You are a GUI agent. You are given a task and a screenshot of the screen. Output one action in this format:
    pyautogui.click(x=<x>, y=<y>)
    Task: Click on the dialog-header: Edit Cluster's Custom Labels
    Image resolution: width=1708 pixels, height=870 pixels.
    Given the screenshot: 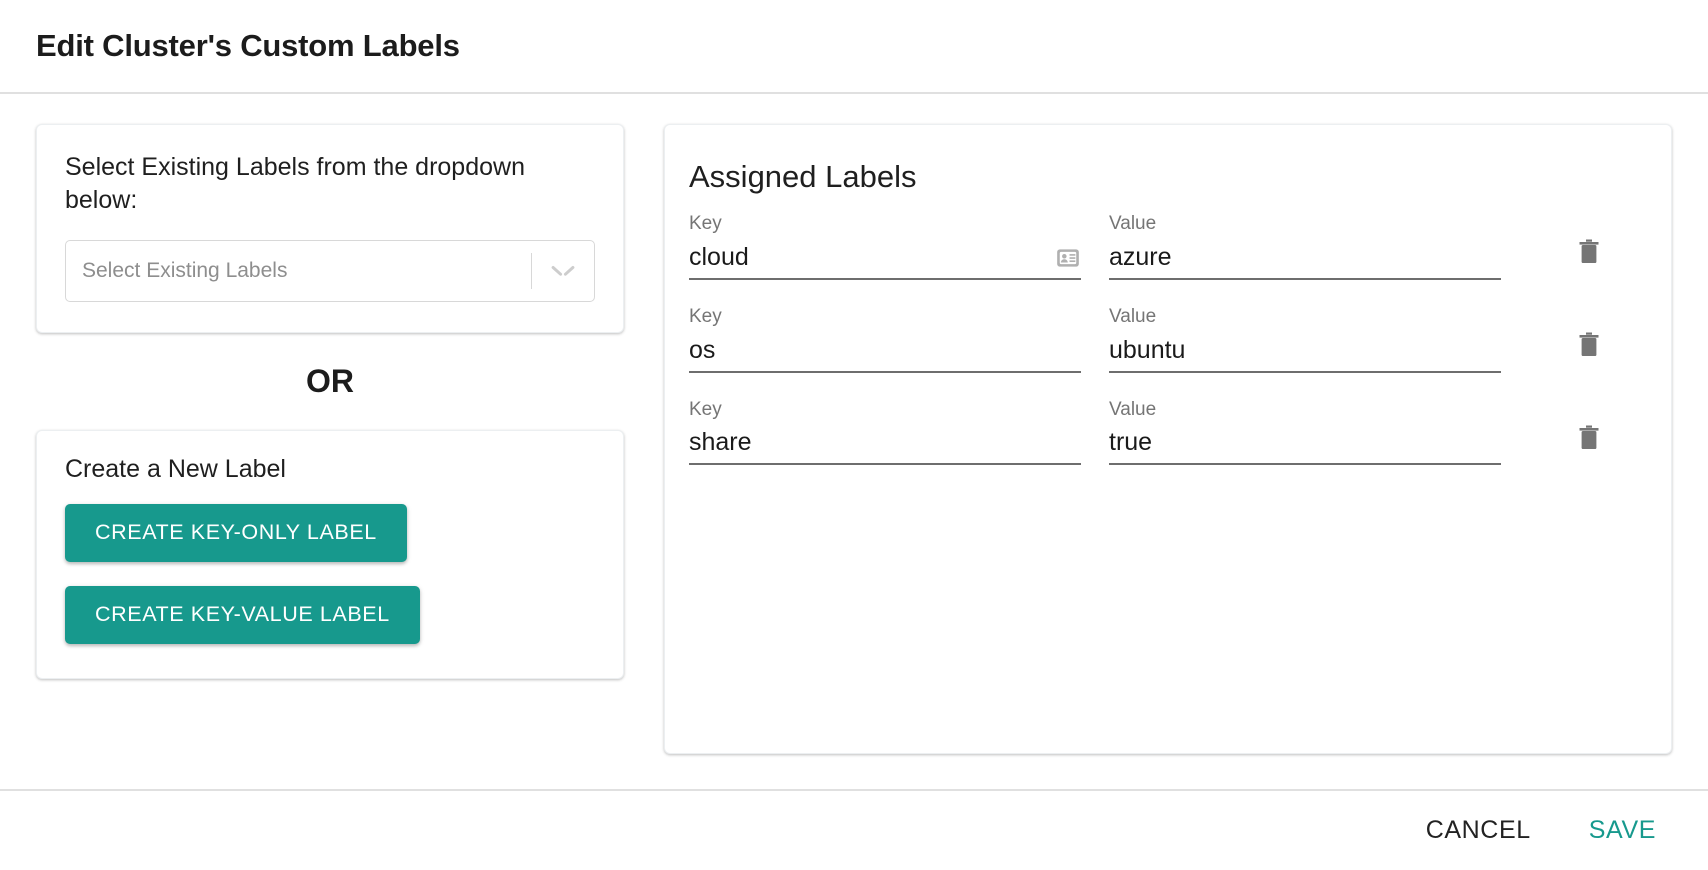 What is the action you would take?
    pyautogui.click(x=854, y=47)
    